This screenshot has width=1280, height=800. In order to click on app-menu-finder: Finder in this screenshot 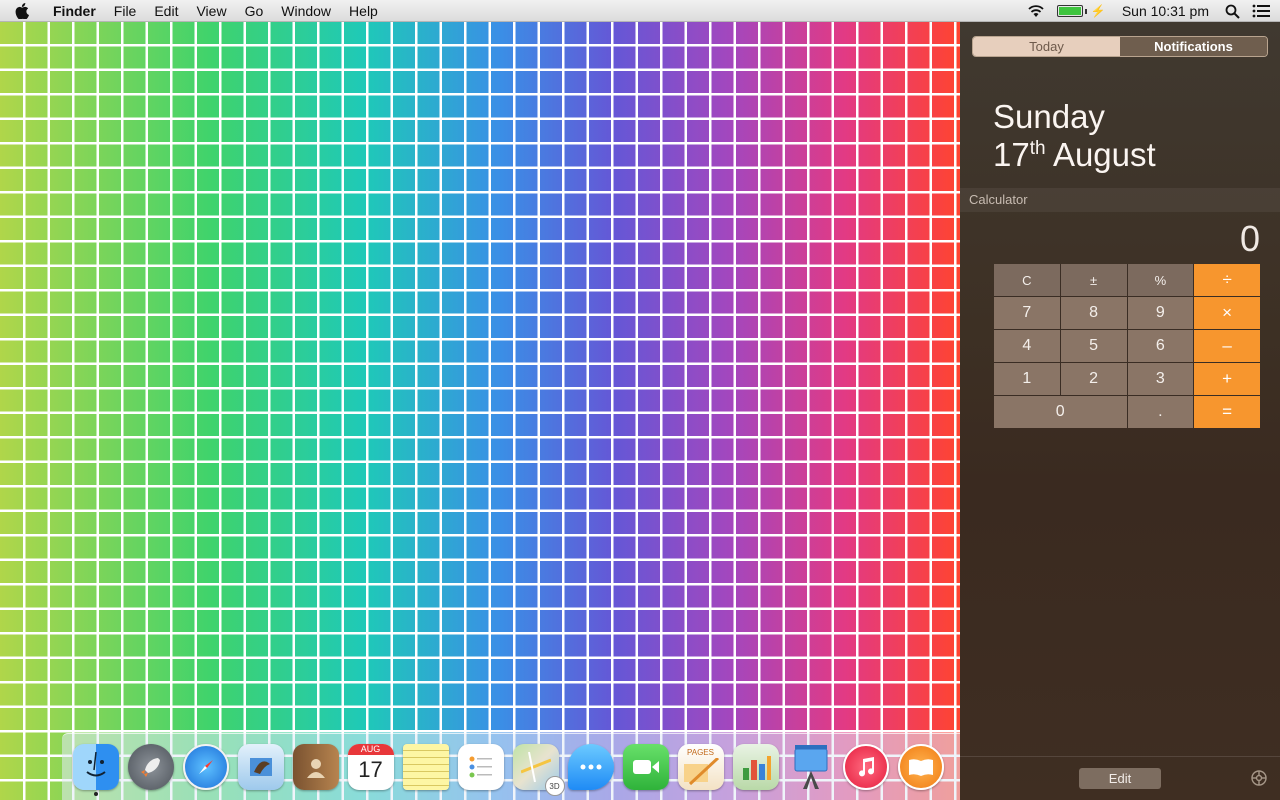, I will do `click(74, 11)`.